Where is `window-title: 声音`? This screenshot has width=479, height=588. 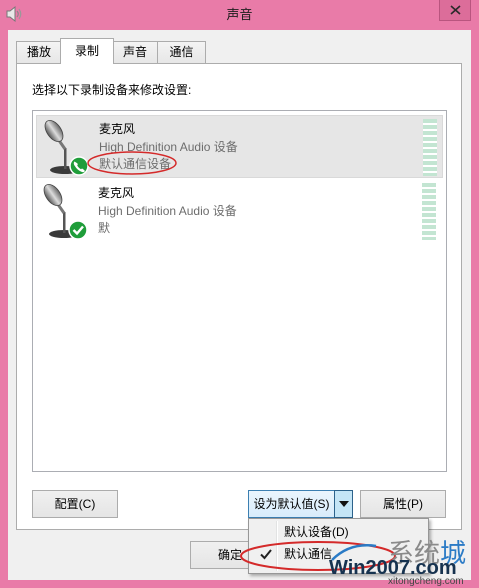
window-title: 声音 is located at coordinates (239, 14).